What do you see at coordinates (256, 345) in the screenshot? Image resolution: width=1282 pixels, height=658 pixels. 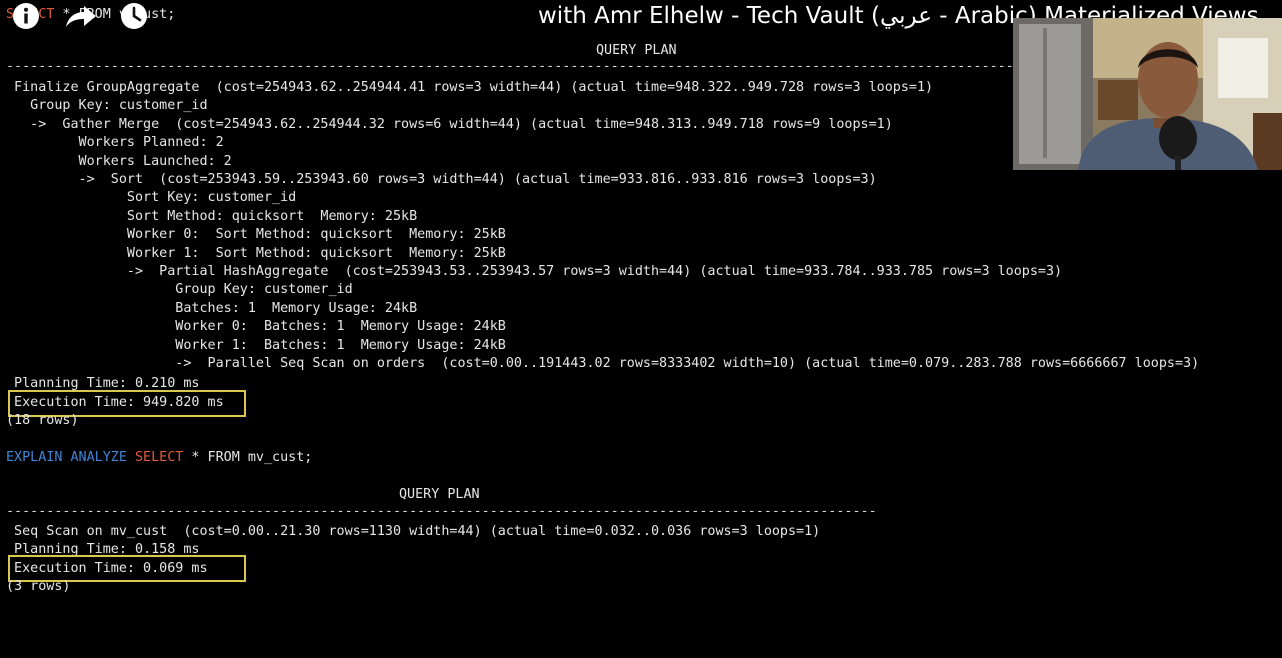 I see `plan-line: Worker 1: Batches: 1 Memory Usage: 24kB` at bounding box center [256, 345].